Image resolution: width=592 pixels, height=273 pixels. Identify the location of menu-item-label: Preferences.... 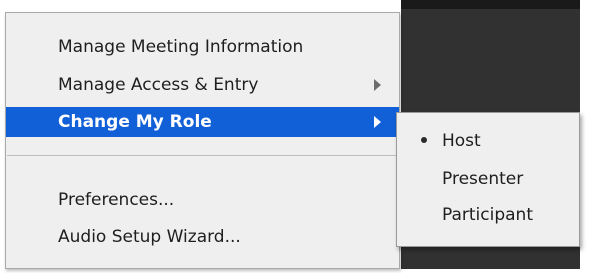
(116, 200).